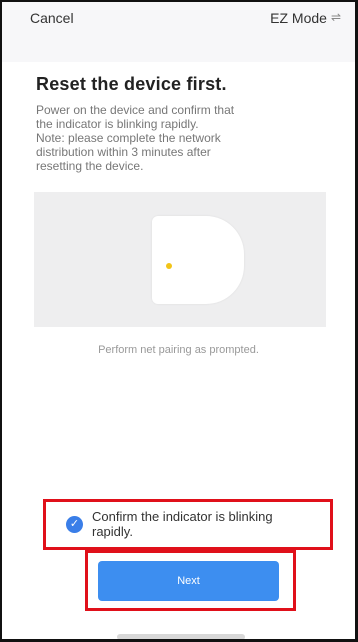 Image resolution: width=358 pixels, height=642 pixels. Describe the element at coordinates (298, 18) in the screenshot. I see `mode-label: EZ Mode` at that location.